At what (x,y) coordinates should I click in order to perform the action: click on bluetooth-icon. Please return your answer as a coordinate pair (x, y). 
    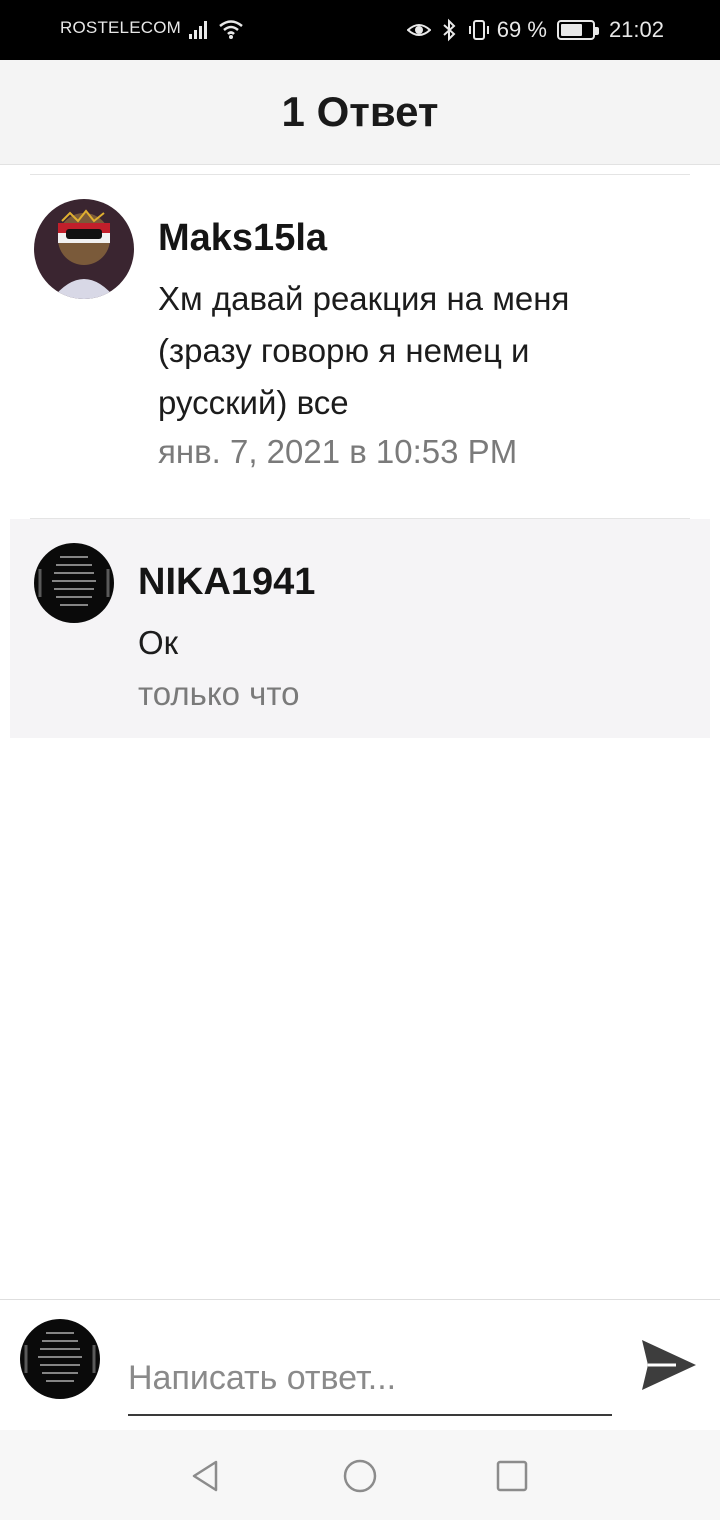
    Looking at the image, I should click on (449, 30).